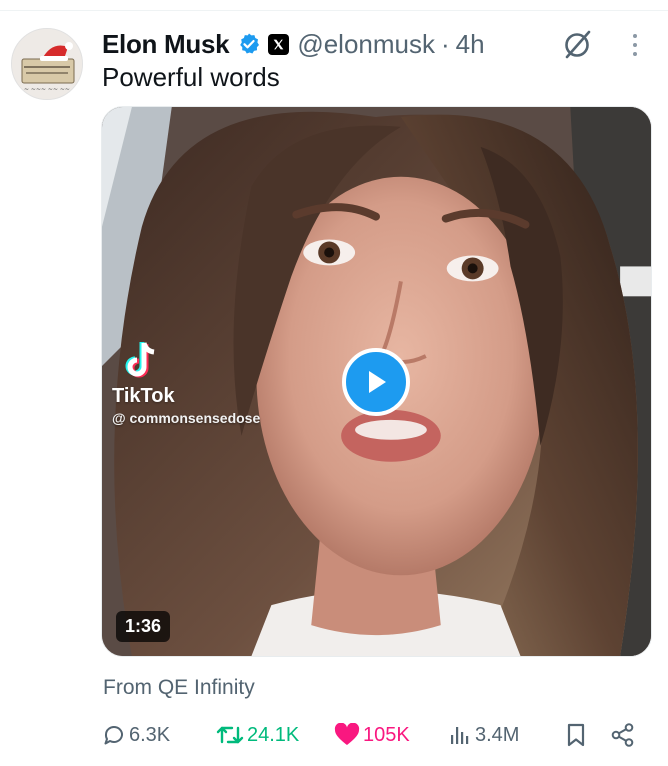  What do you see at coordinates (279, 44) in the screenshot?
I see `x-logo-icon` at bounding box center [279, 44].